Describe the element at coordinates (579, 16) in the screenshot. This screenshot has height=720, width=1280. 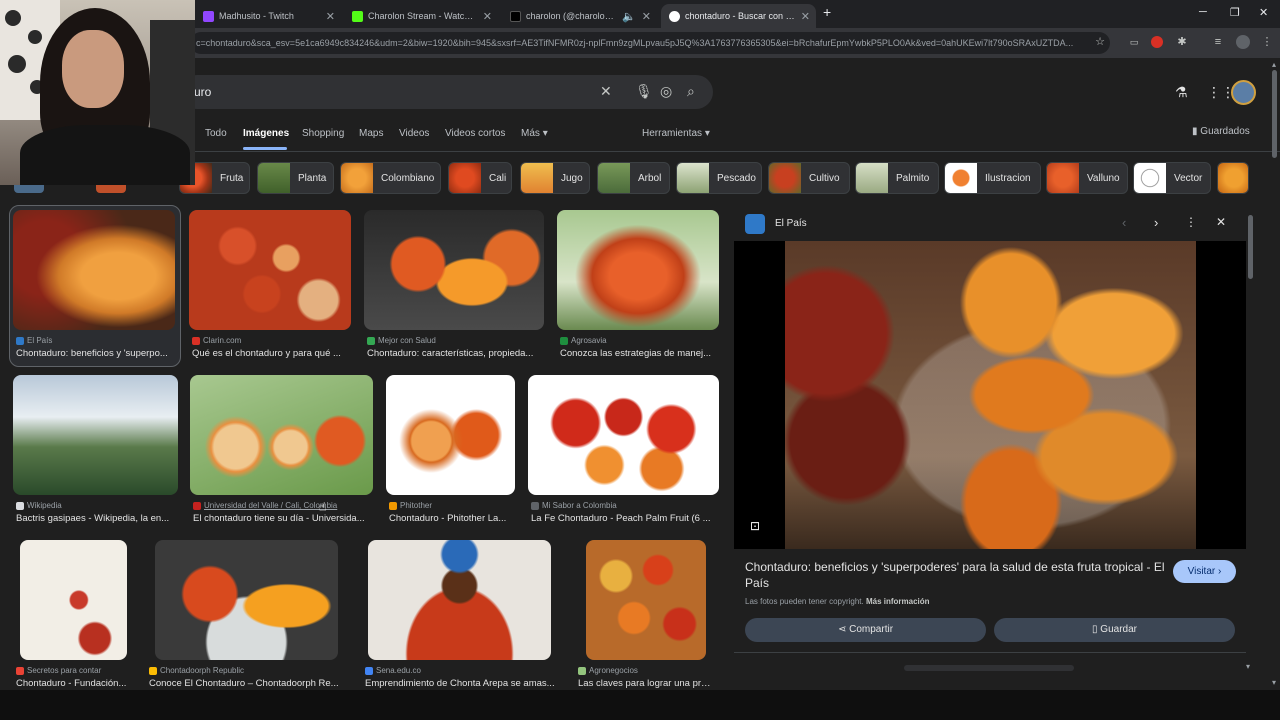
I see `tab-tiktok: charolon (@charolon2) esta🔈✕` at that location.